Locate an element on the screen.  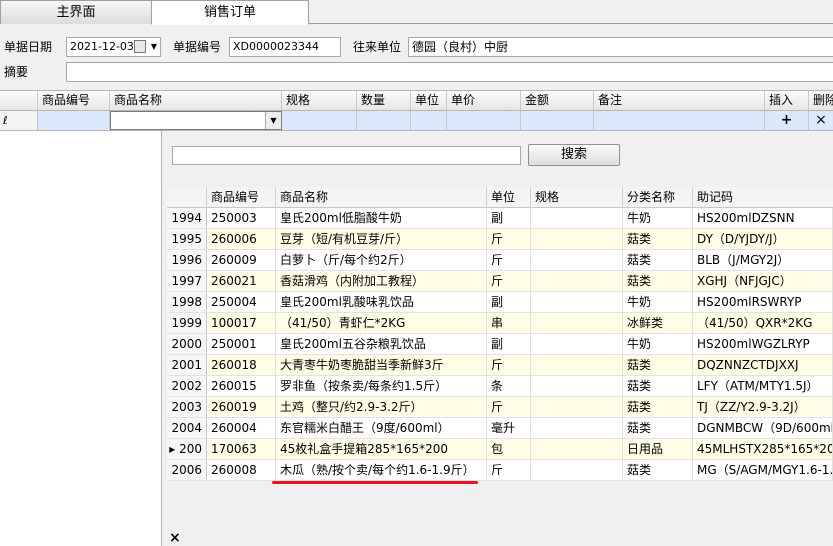
col-product-spec: 规格 is located at coordinates (577, 197).